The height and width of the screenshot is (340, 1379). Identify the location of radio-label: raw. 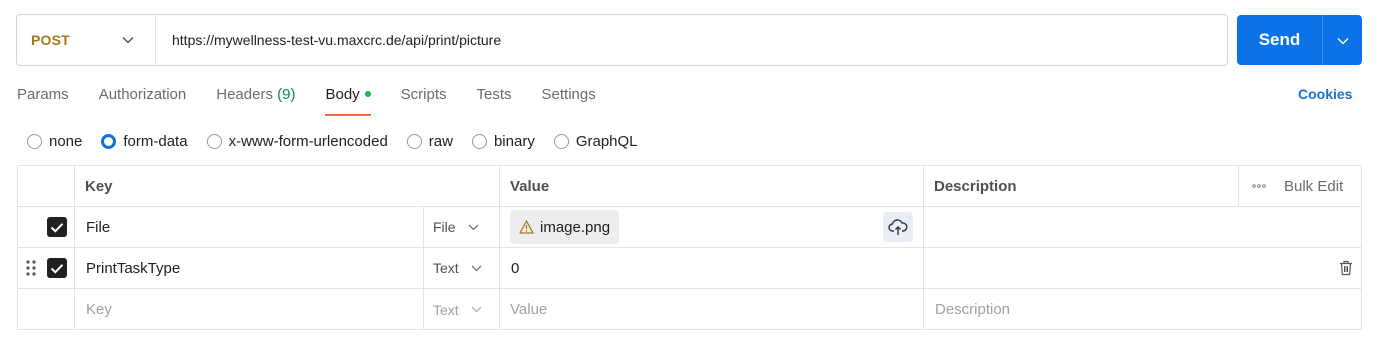
(440, 141).